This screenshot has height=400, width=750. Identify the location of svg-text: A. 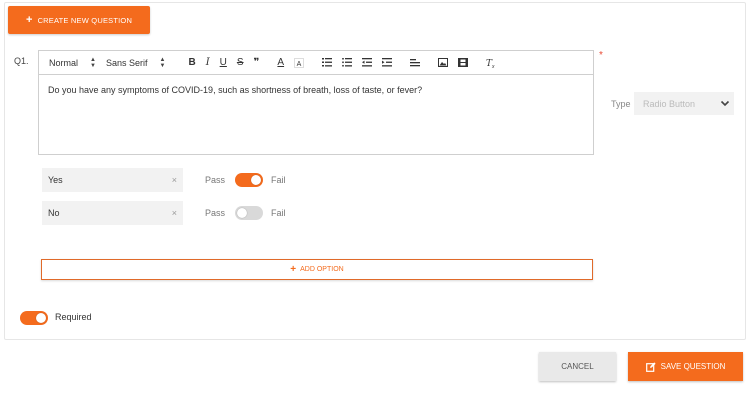
(299, 64).